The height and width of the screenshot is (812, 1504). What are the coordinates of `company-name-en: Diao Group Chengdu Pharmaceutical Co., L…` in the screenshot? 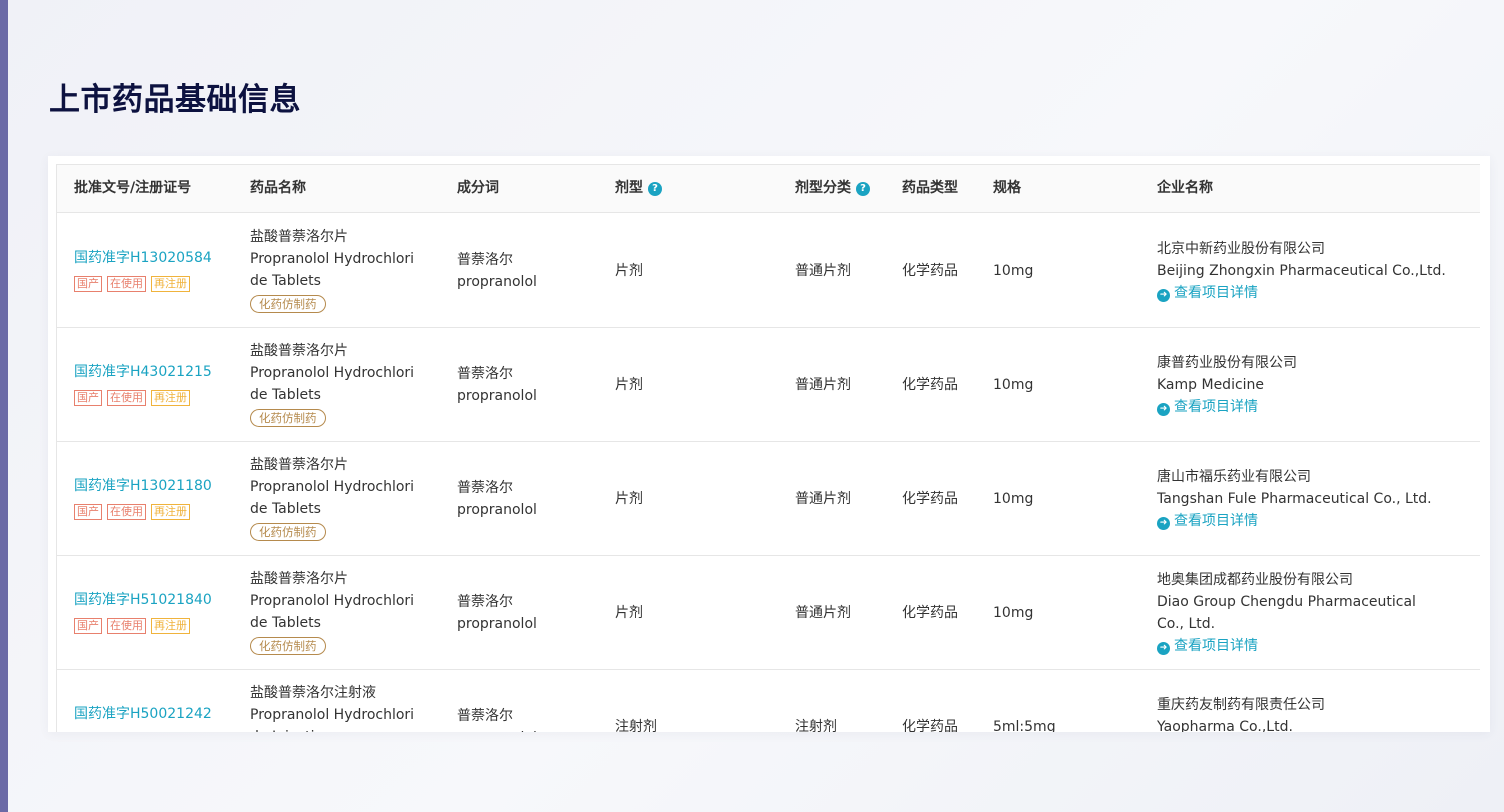 It's located at (1286, 613).